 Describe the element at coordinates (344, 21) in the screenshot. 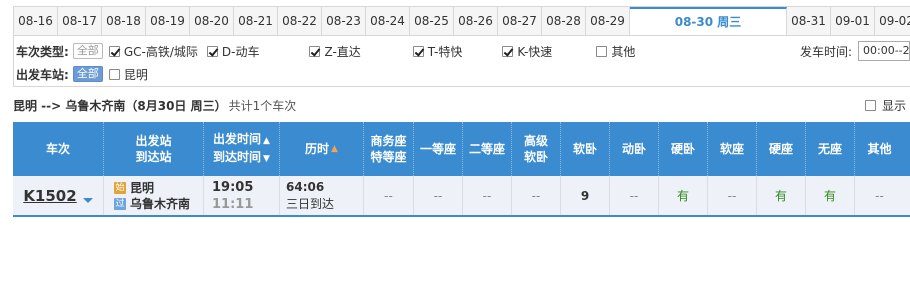

I see `date-tab: 08-23` at that location.